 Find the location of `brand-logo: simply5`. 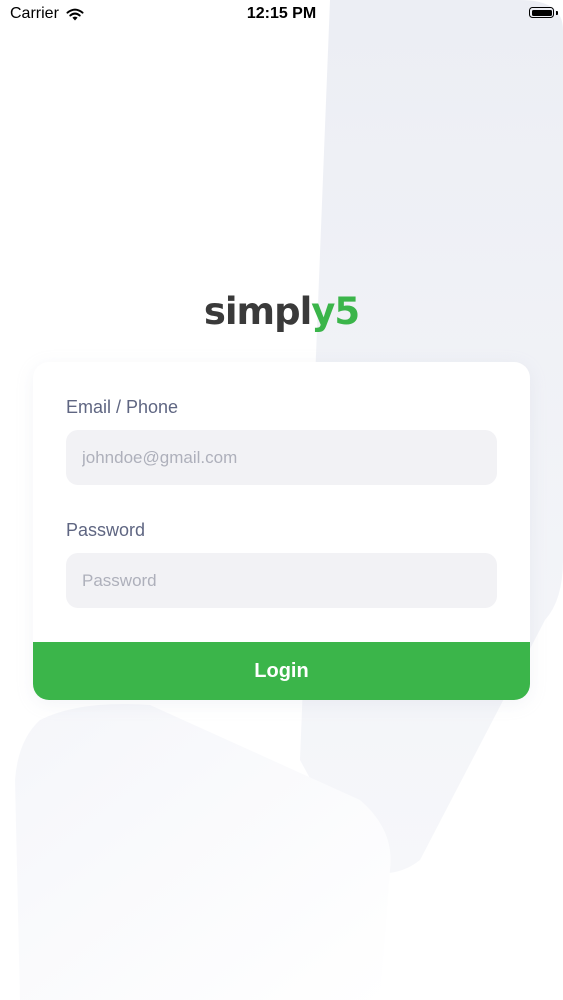

brand-logo: simply5 is located at coordinates (281, 312).